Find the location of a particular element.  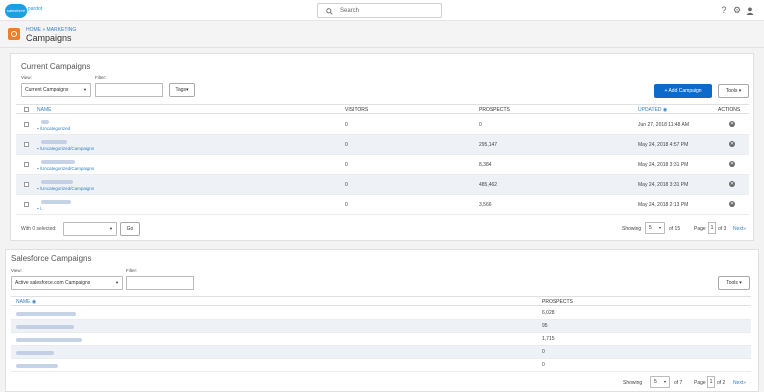

col-name-label: NAME is located at coordinates (23, 302).